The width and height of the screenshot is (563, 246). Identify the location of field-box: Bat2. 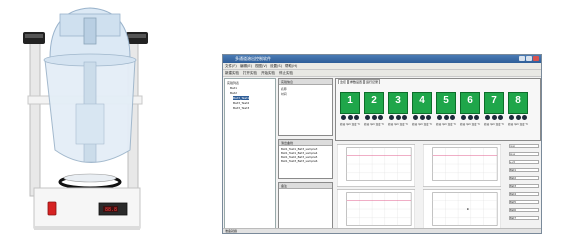
(524, 178).